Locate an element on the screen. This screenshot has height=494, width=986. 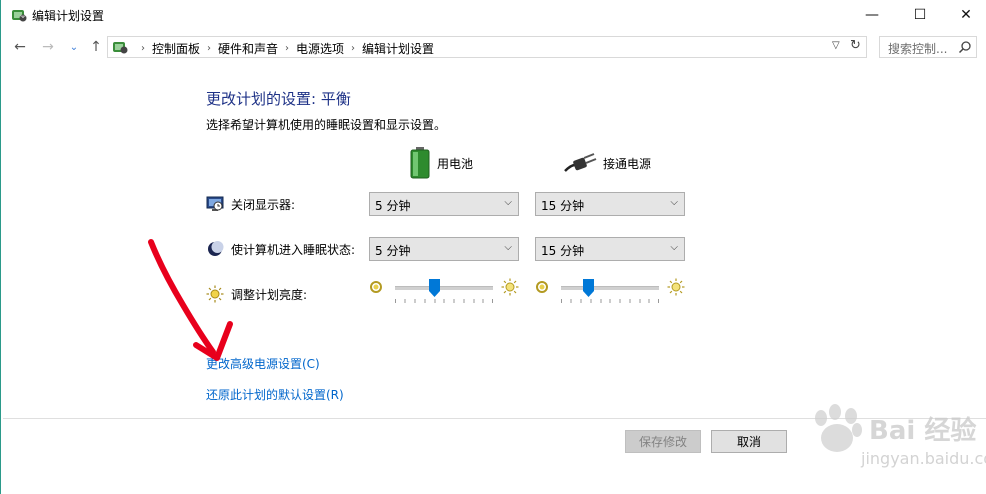
brightness-battery-slider is located at coordinates (444, 291).